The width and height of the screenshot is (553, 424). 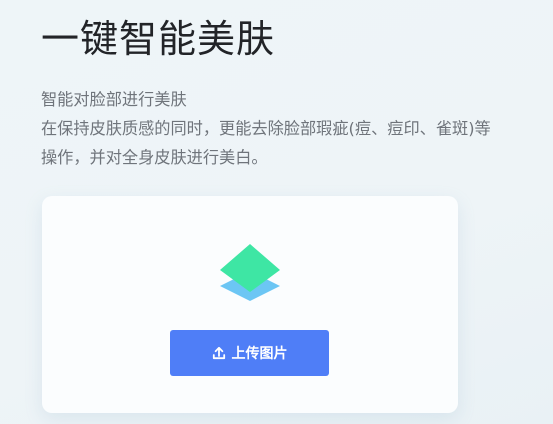 I want to click on description-line: 操作，并对全身皮肤进行美白。, so click(x=154, y=157).